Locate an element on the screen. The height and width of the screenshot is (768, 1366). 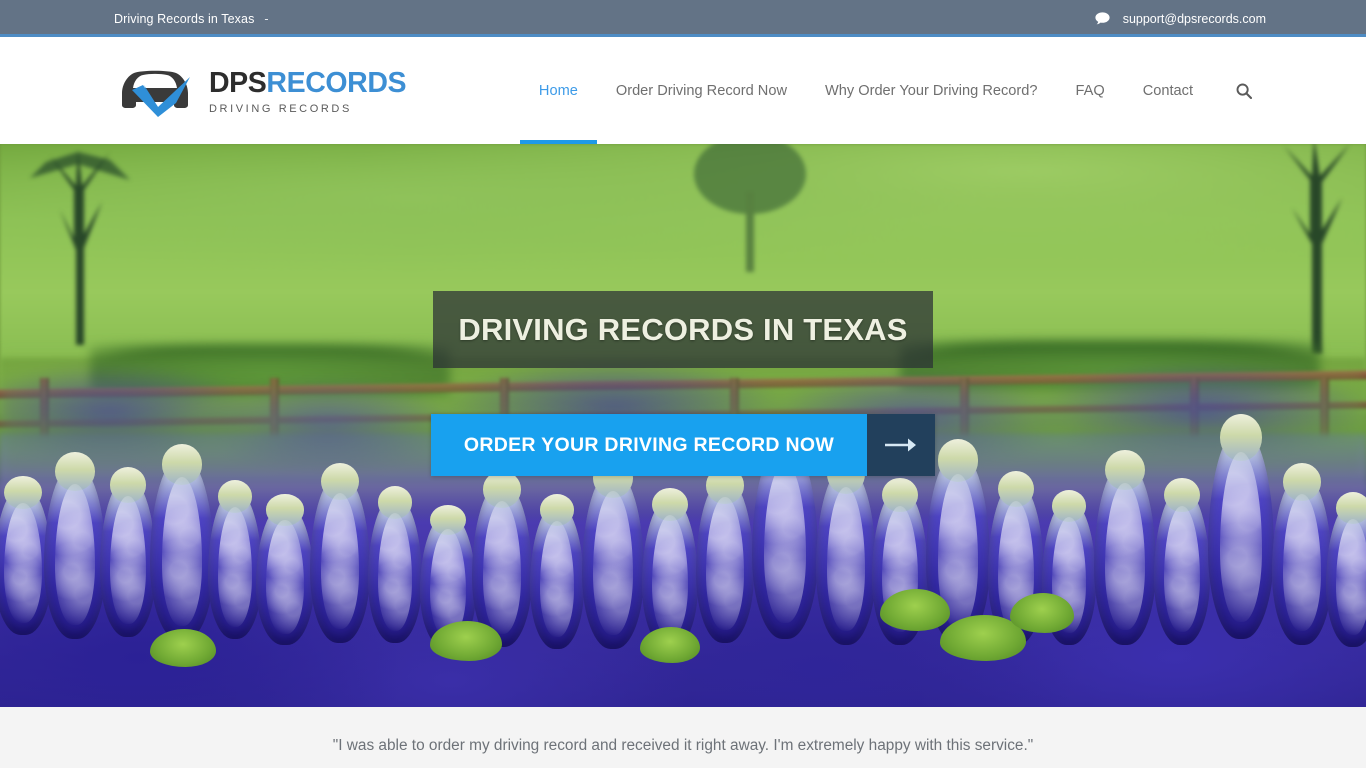
nav-item-faq: FAQ is located at coordinates (1090, 90).